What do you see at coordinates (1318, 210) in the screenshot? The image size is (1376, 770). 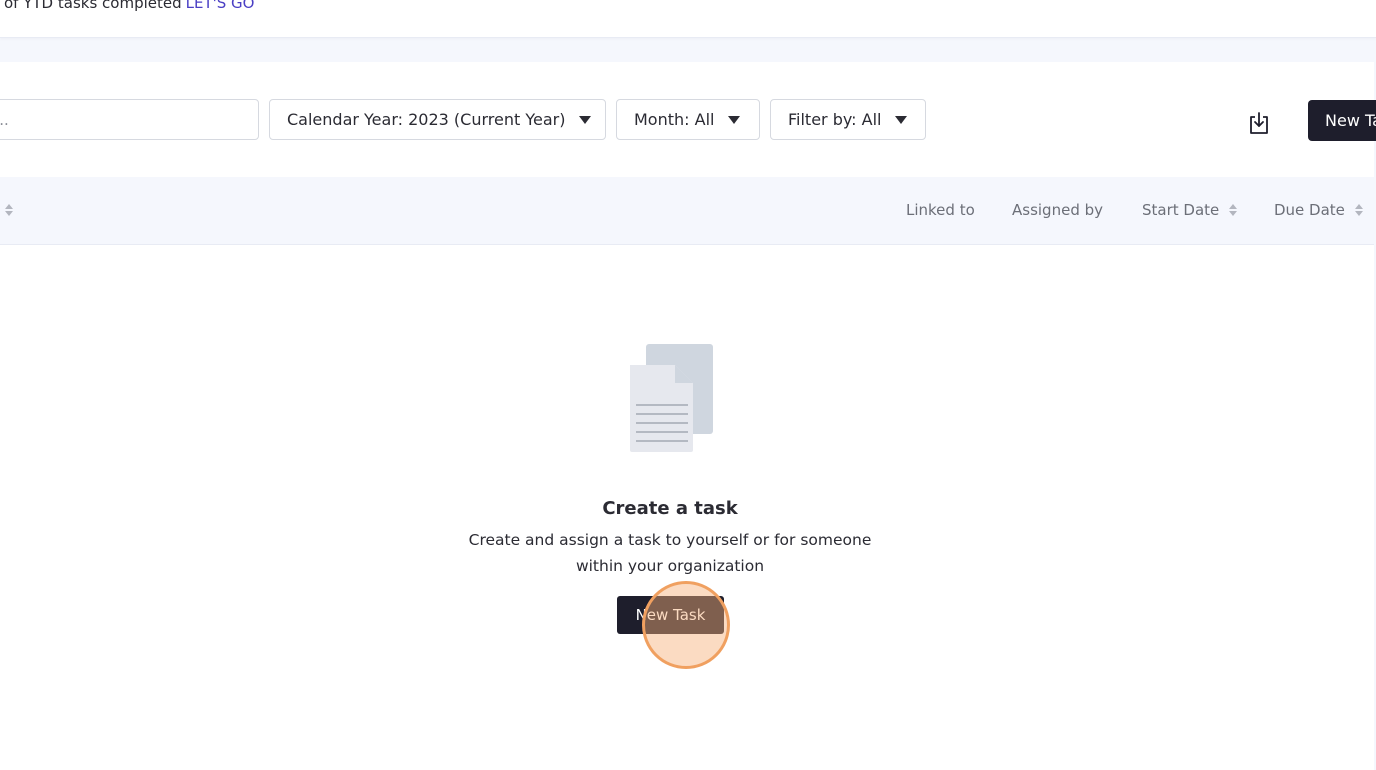 I see `column-due-date: Due Date` at bounding box center [1318, 210].